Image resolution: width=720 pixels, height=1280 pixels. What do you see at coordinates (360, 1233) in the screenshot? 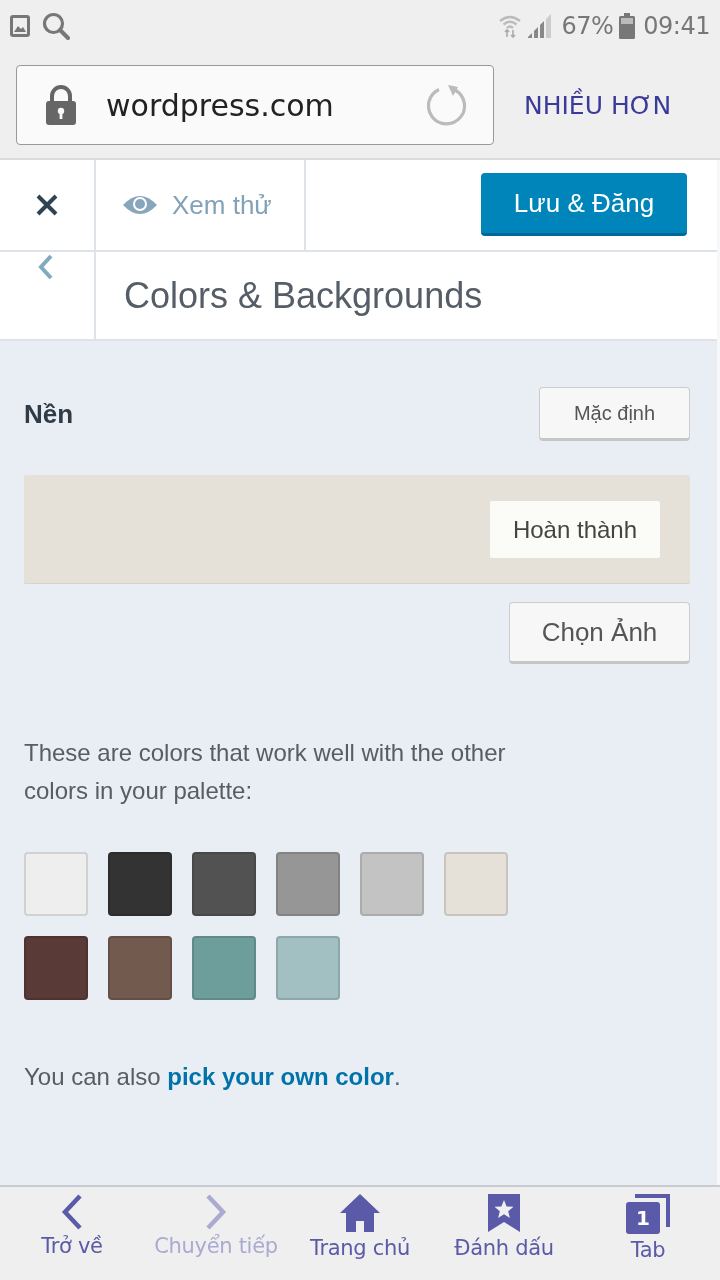
I see `home-button: Trang chủ` at bounding box center [360, 1233].